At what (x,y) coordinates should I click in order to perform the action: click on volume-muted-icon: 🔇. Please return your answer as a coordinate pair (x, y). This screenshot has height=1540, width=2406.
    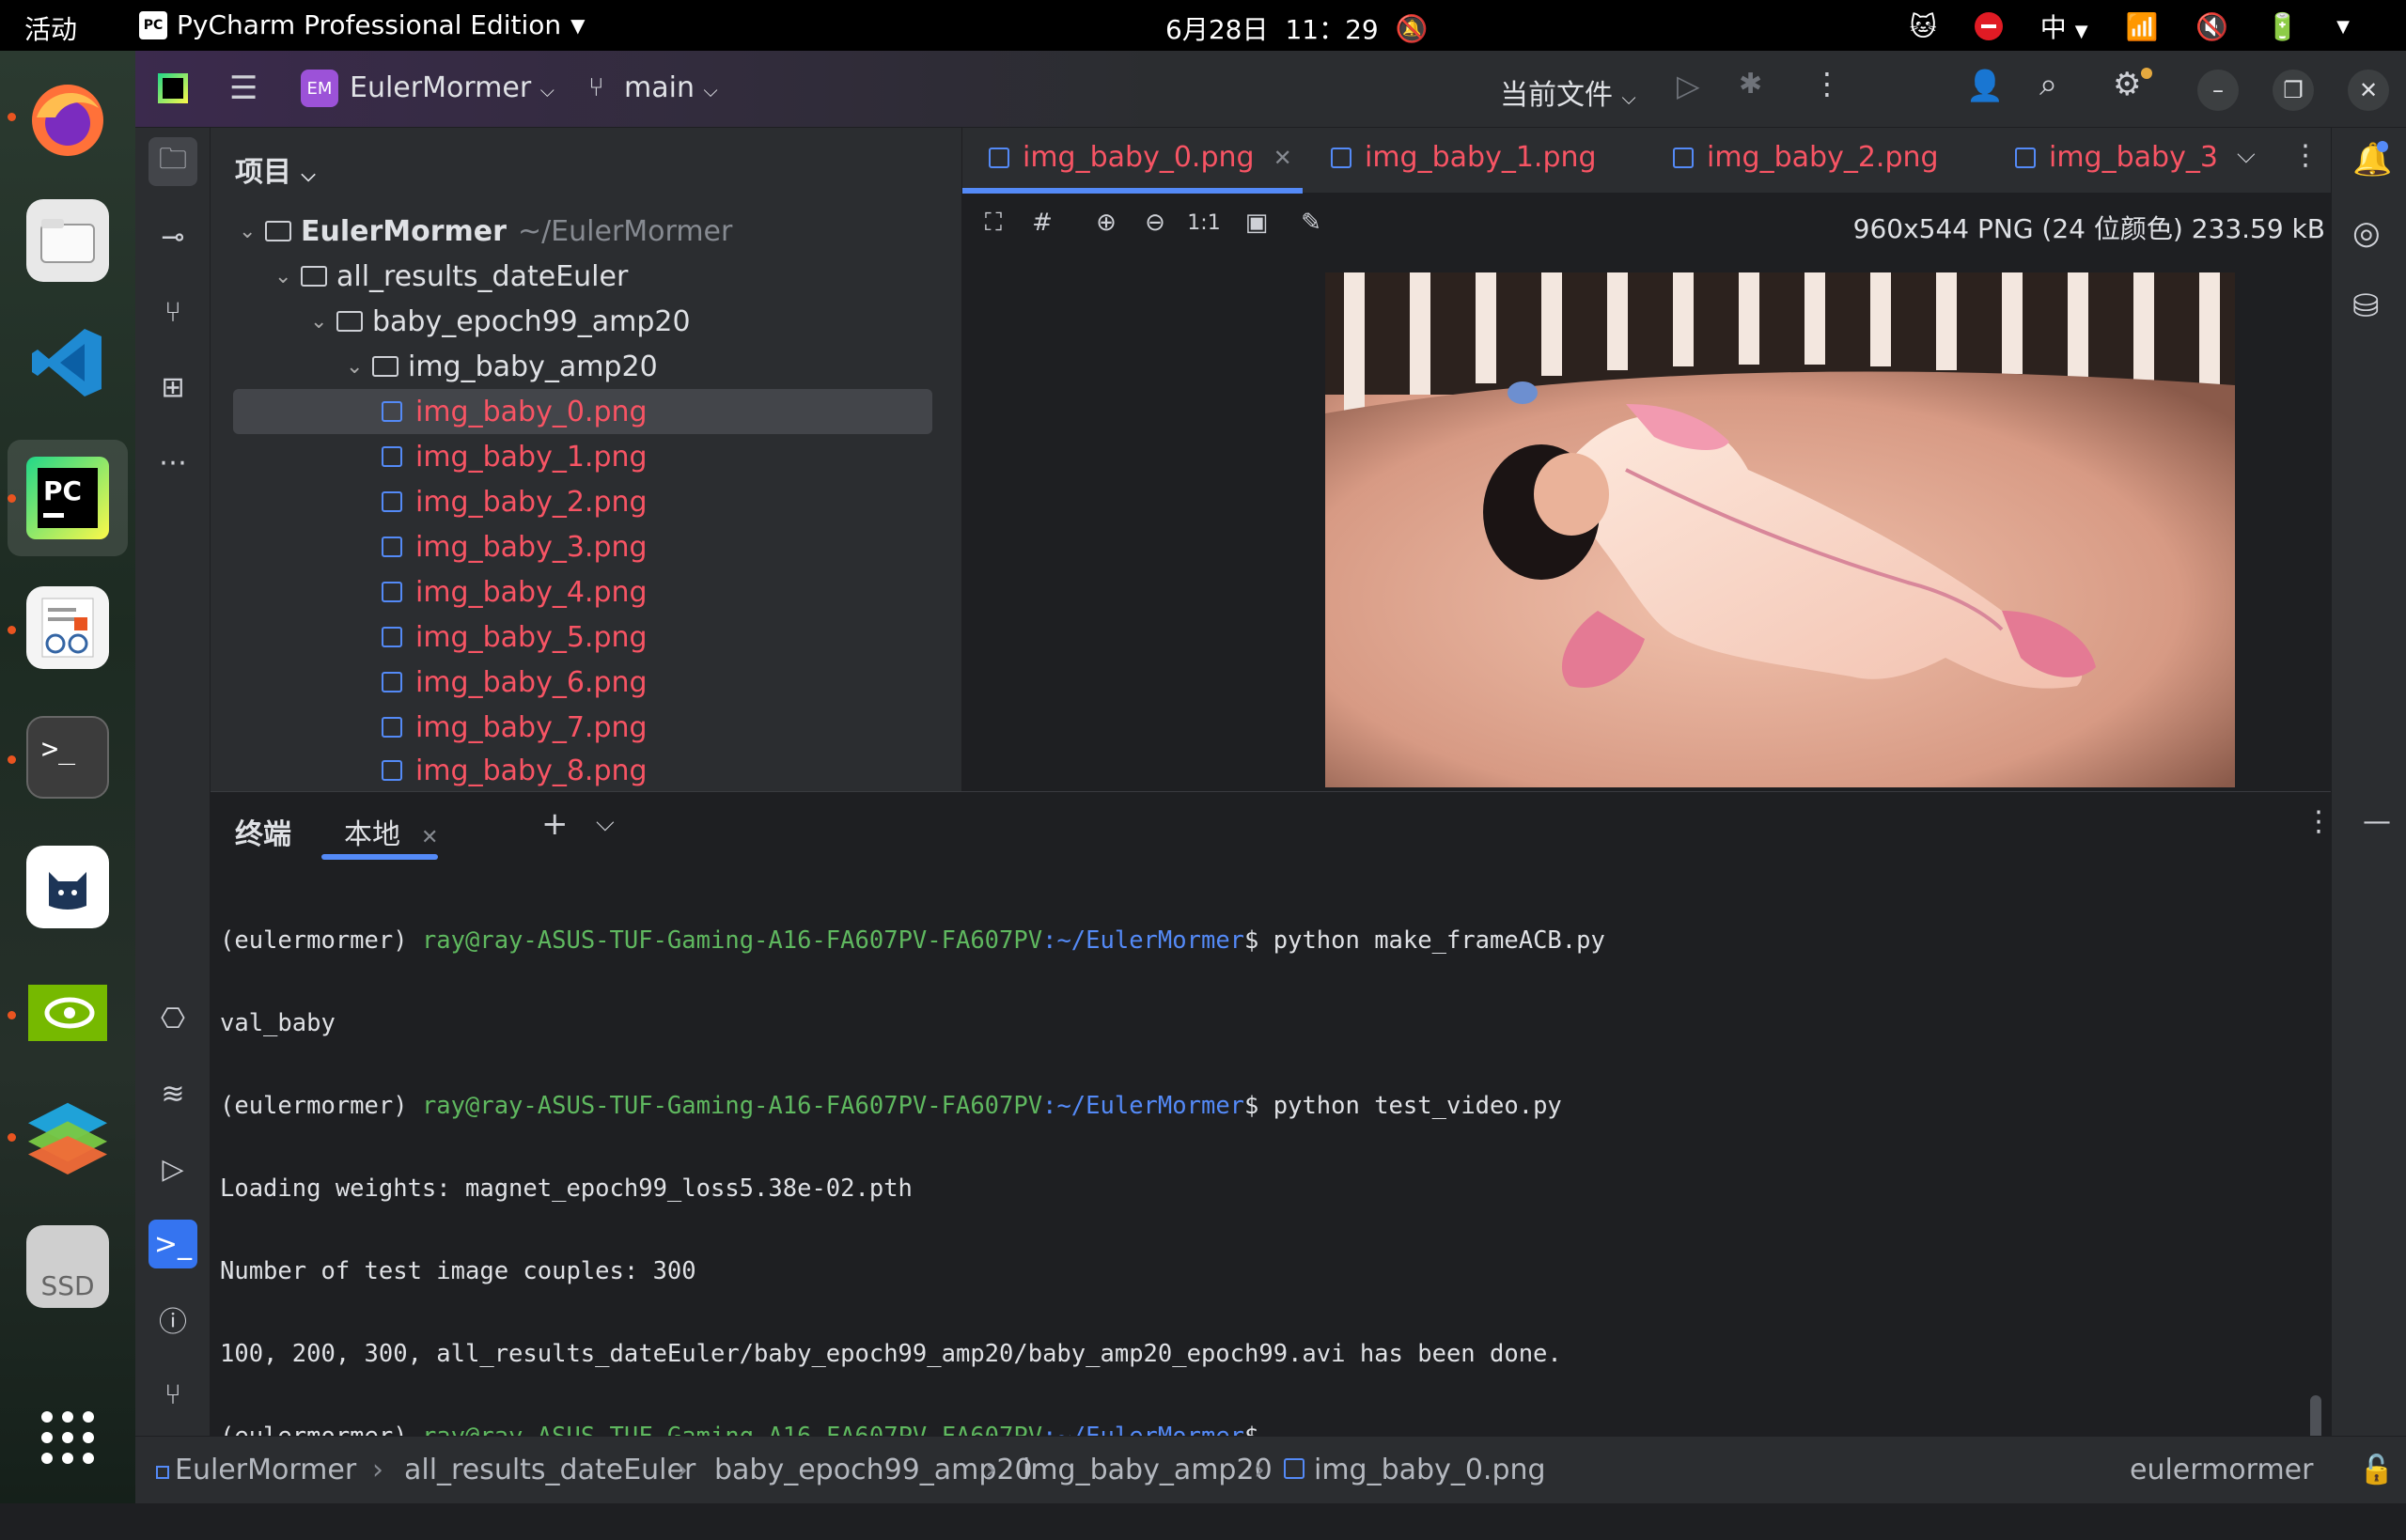
    Looking at the image, I should click on (2211, 26).